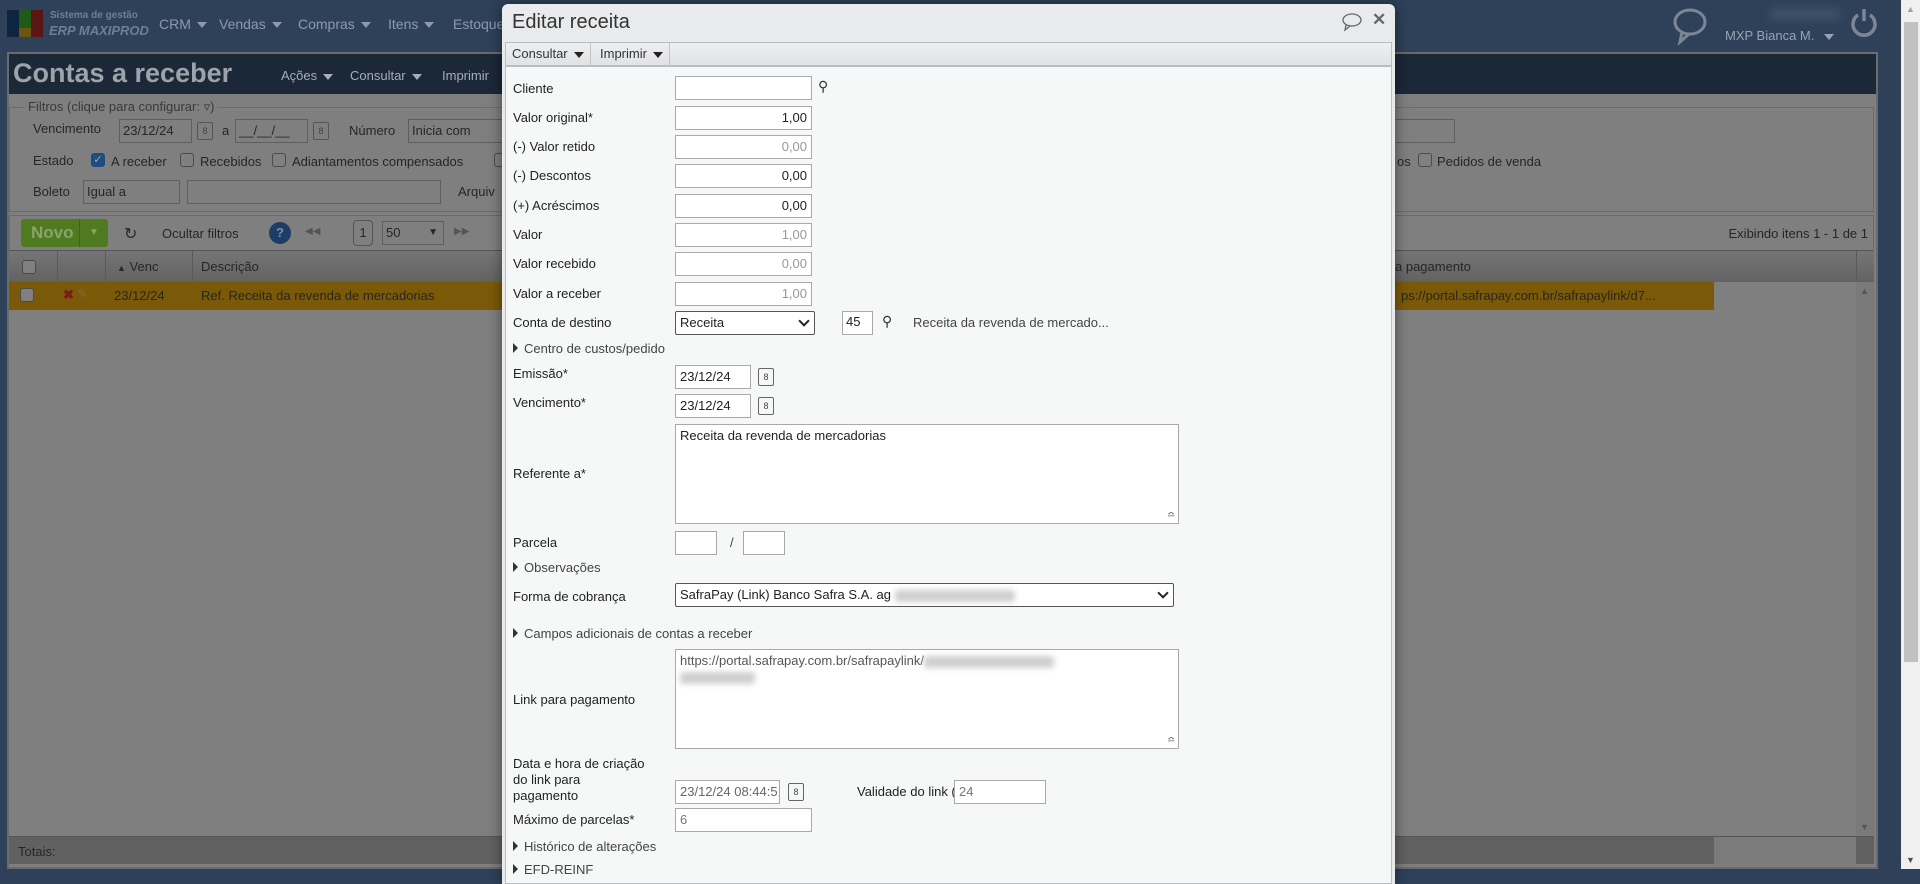 The height and width of the screenshot is (884, 1920). I want to click on menu-label: Ações, so click(299, 75).